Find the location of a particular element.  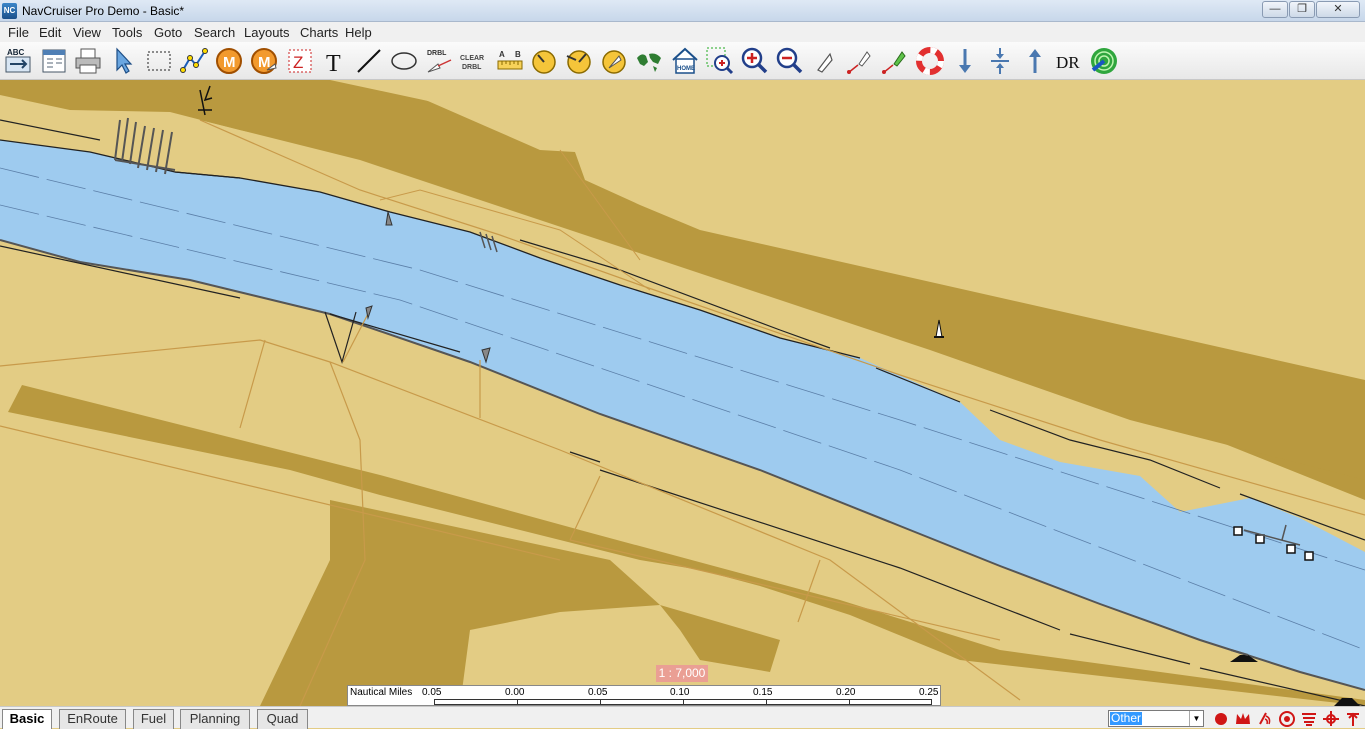

world-map-button is located at coordinates (649, 61).